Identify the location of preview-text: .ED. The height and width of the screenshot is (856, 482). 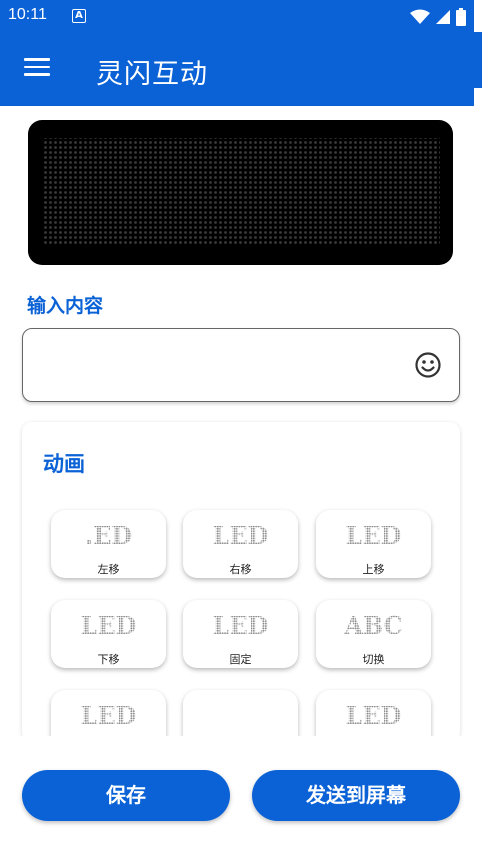
(108, 535).